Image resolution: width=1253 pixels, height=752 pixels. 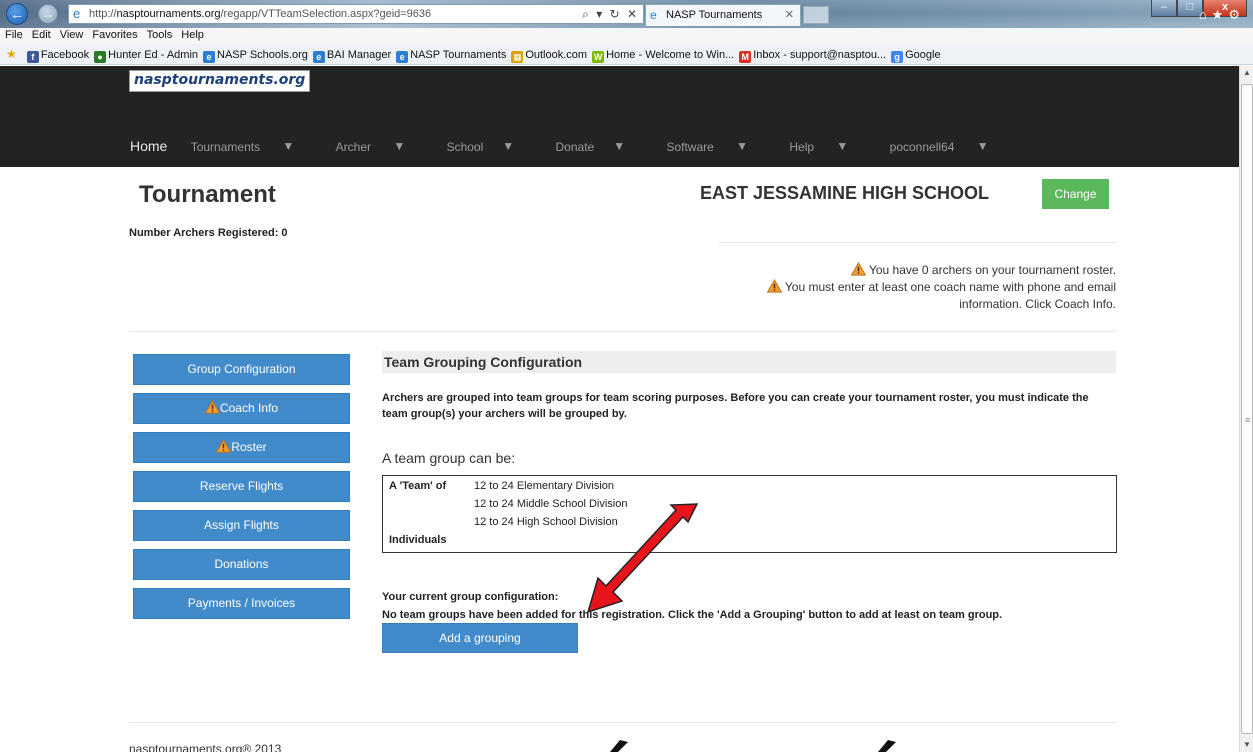 I want to click on favorite-link: g Google, so click(x=916, y=56).